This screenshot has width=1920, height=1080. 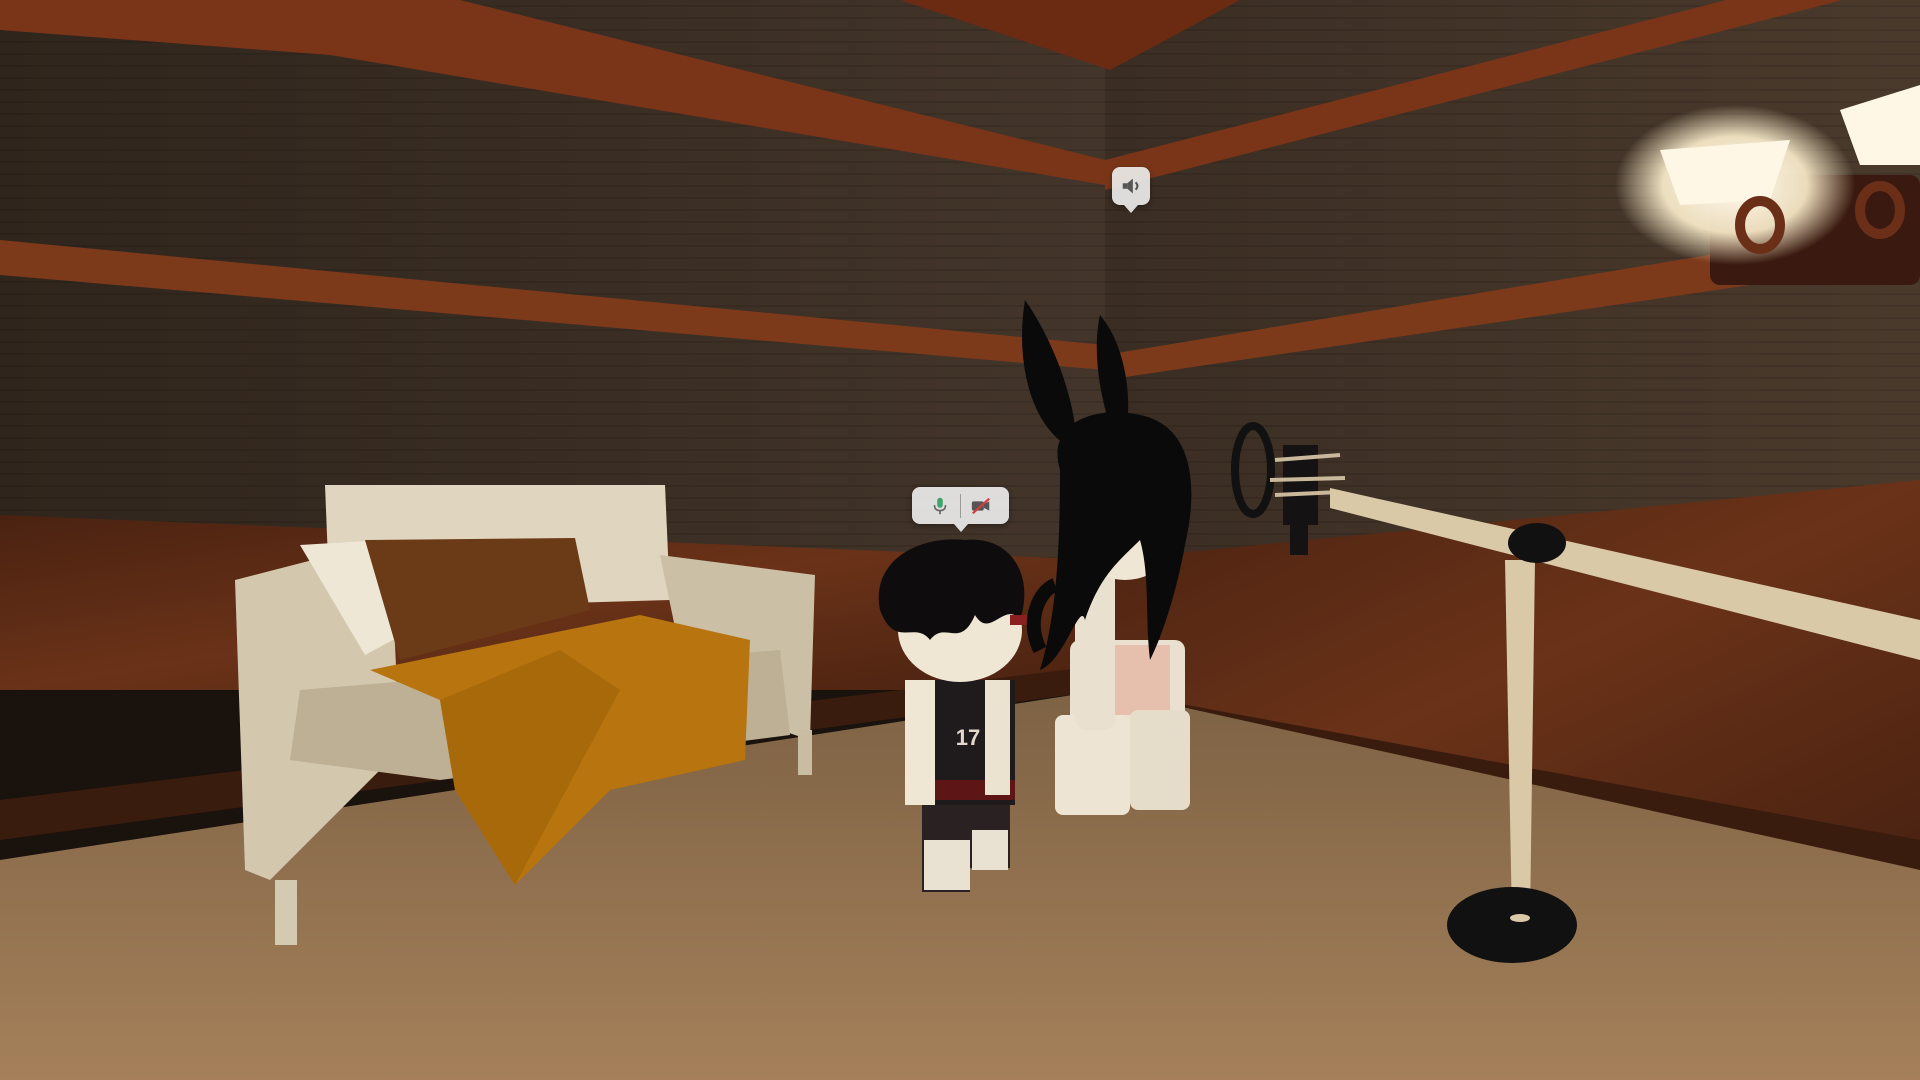 I want to click on speaker-volume-icon, so click(x=1131, y=186).